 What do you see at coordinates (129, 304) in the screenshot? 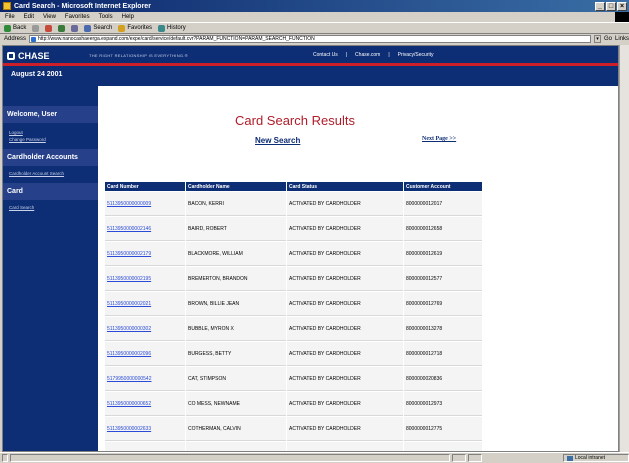
I see `card-number-link: 5113950000002021` at bounding box center [129, 304].